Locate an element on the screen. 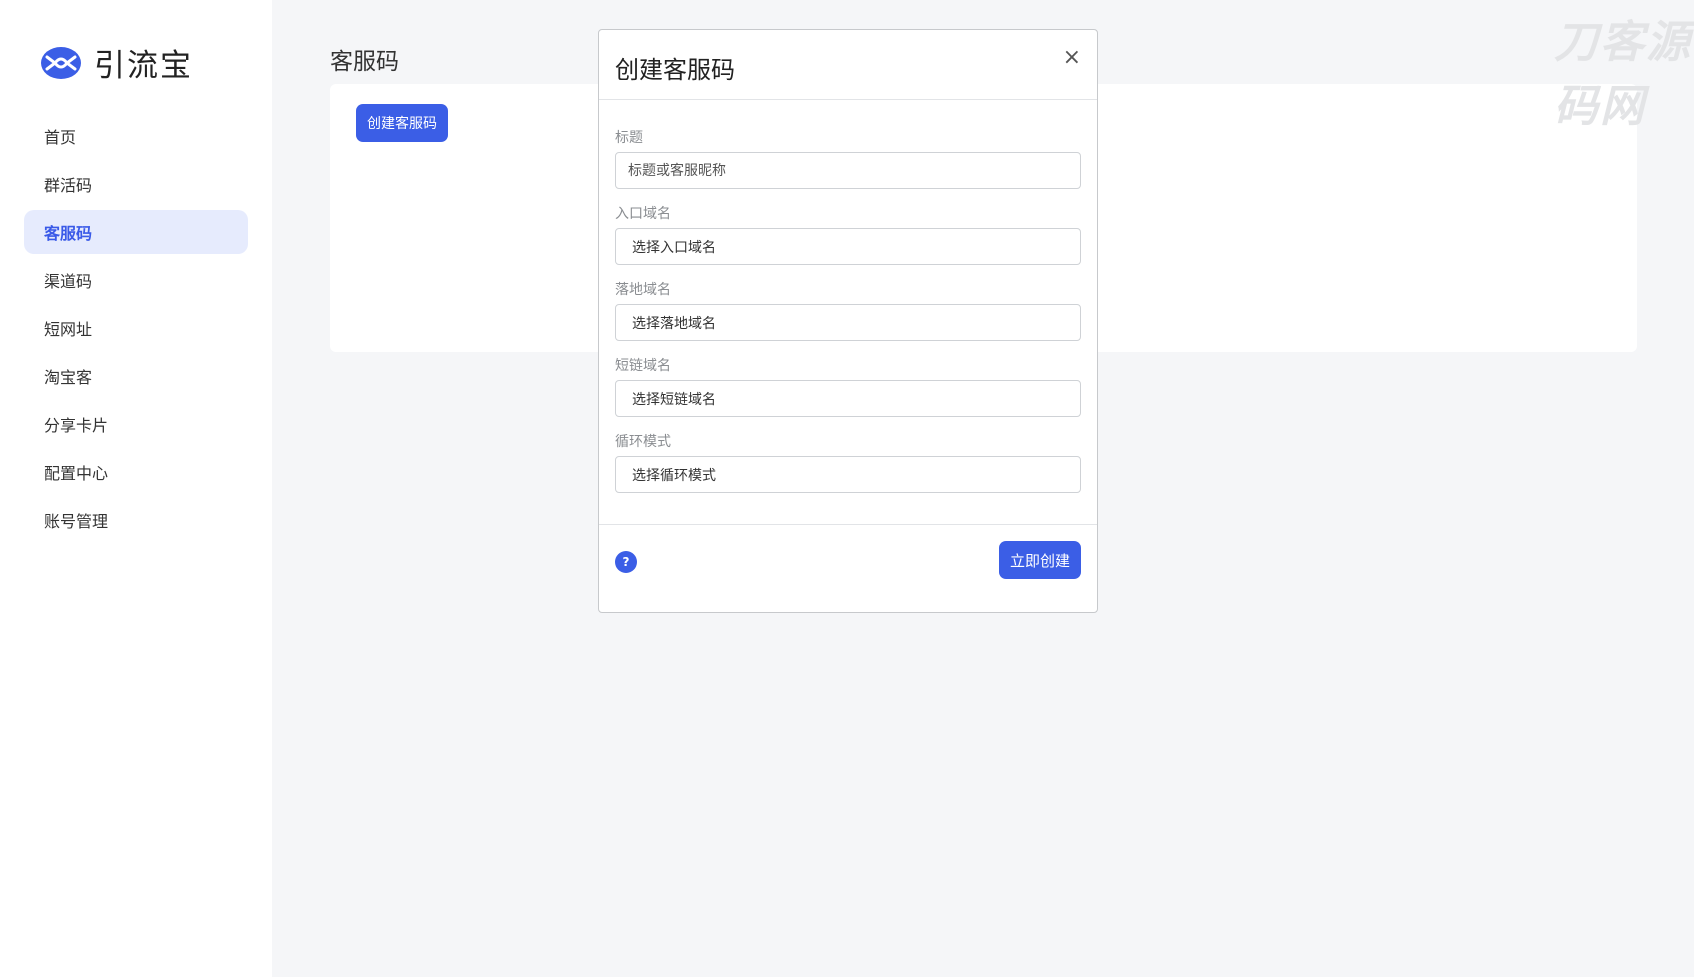 The image size is (1694, 977). loop-mode-label: 循环模式 is located at coordinates (643, 442).